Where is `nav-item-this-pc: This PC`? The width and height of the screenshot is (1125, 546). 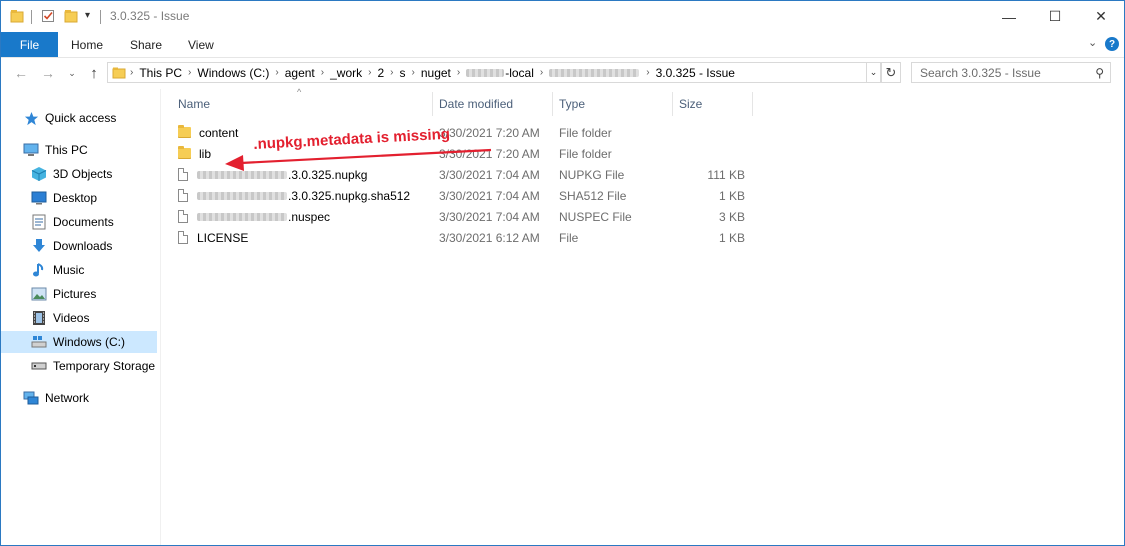
nav-item-this-pc: This PC is located at coordinates (79, 150).